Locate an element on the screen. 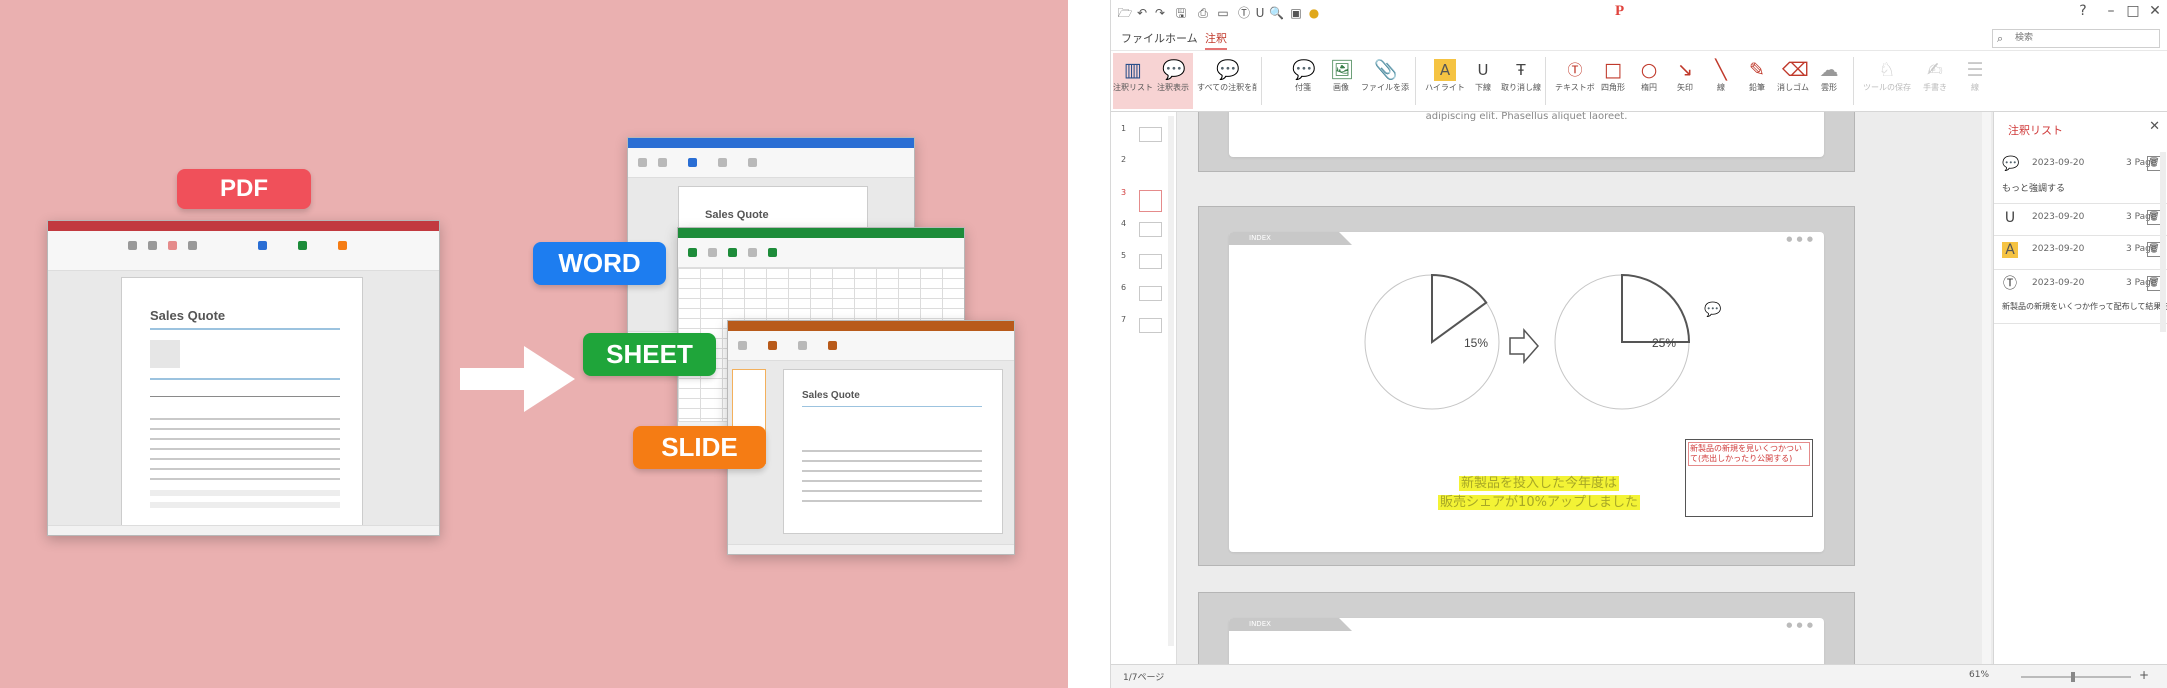 The height and width of the screenshot is (688, 2167). zoom-in-button: + is located at coordinates (2144, 675).